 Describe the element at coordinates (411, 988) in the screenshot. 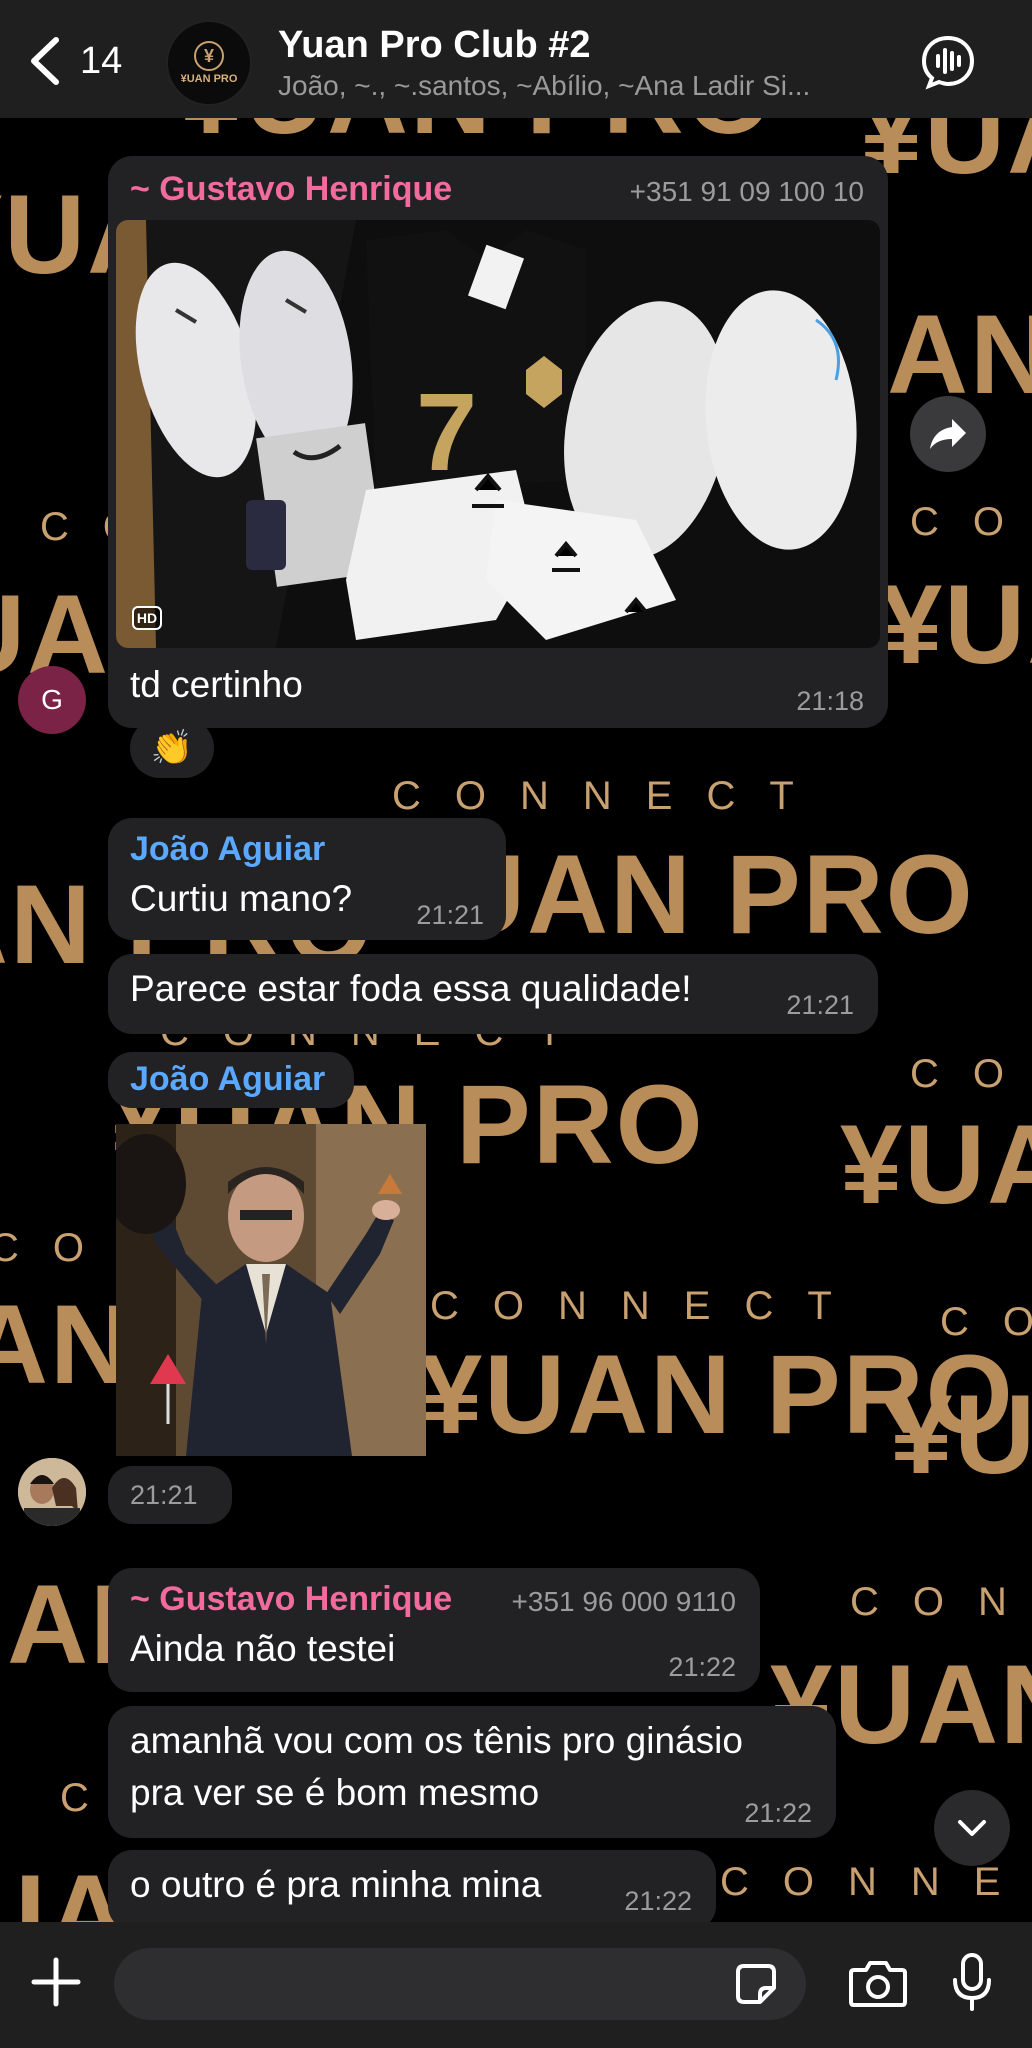

I see `message-text: Parece estar foda essa qualidade!` at that location.